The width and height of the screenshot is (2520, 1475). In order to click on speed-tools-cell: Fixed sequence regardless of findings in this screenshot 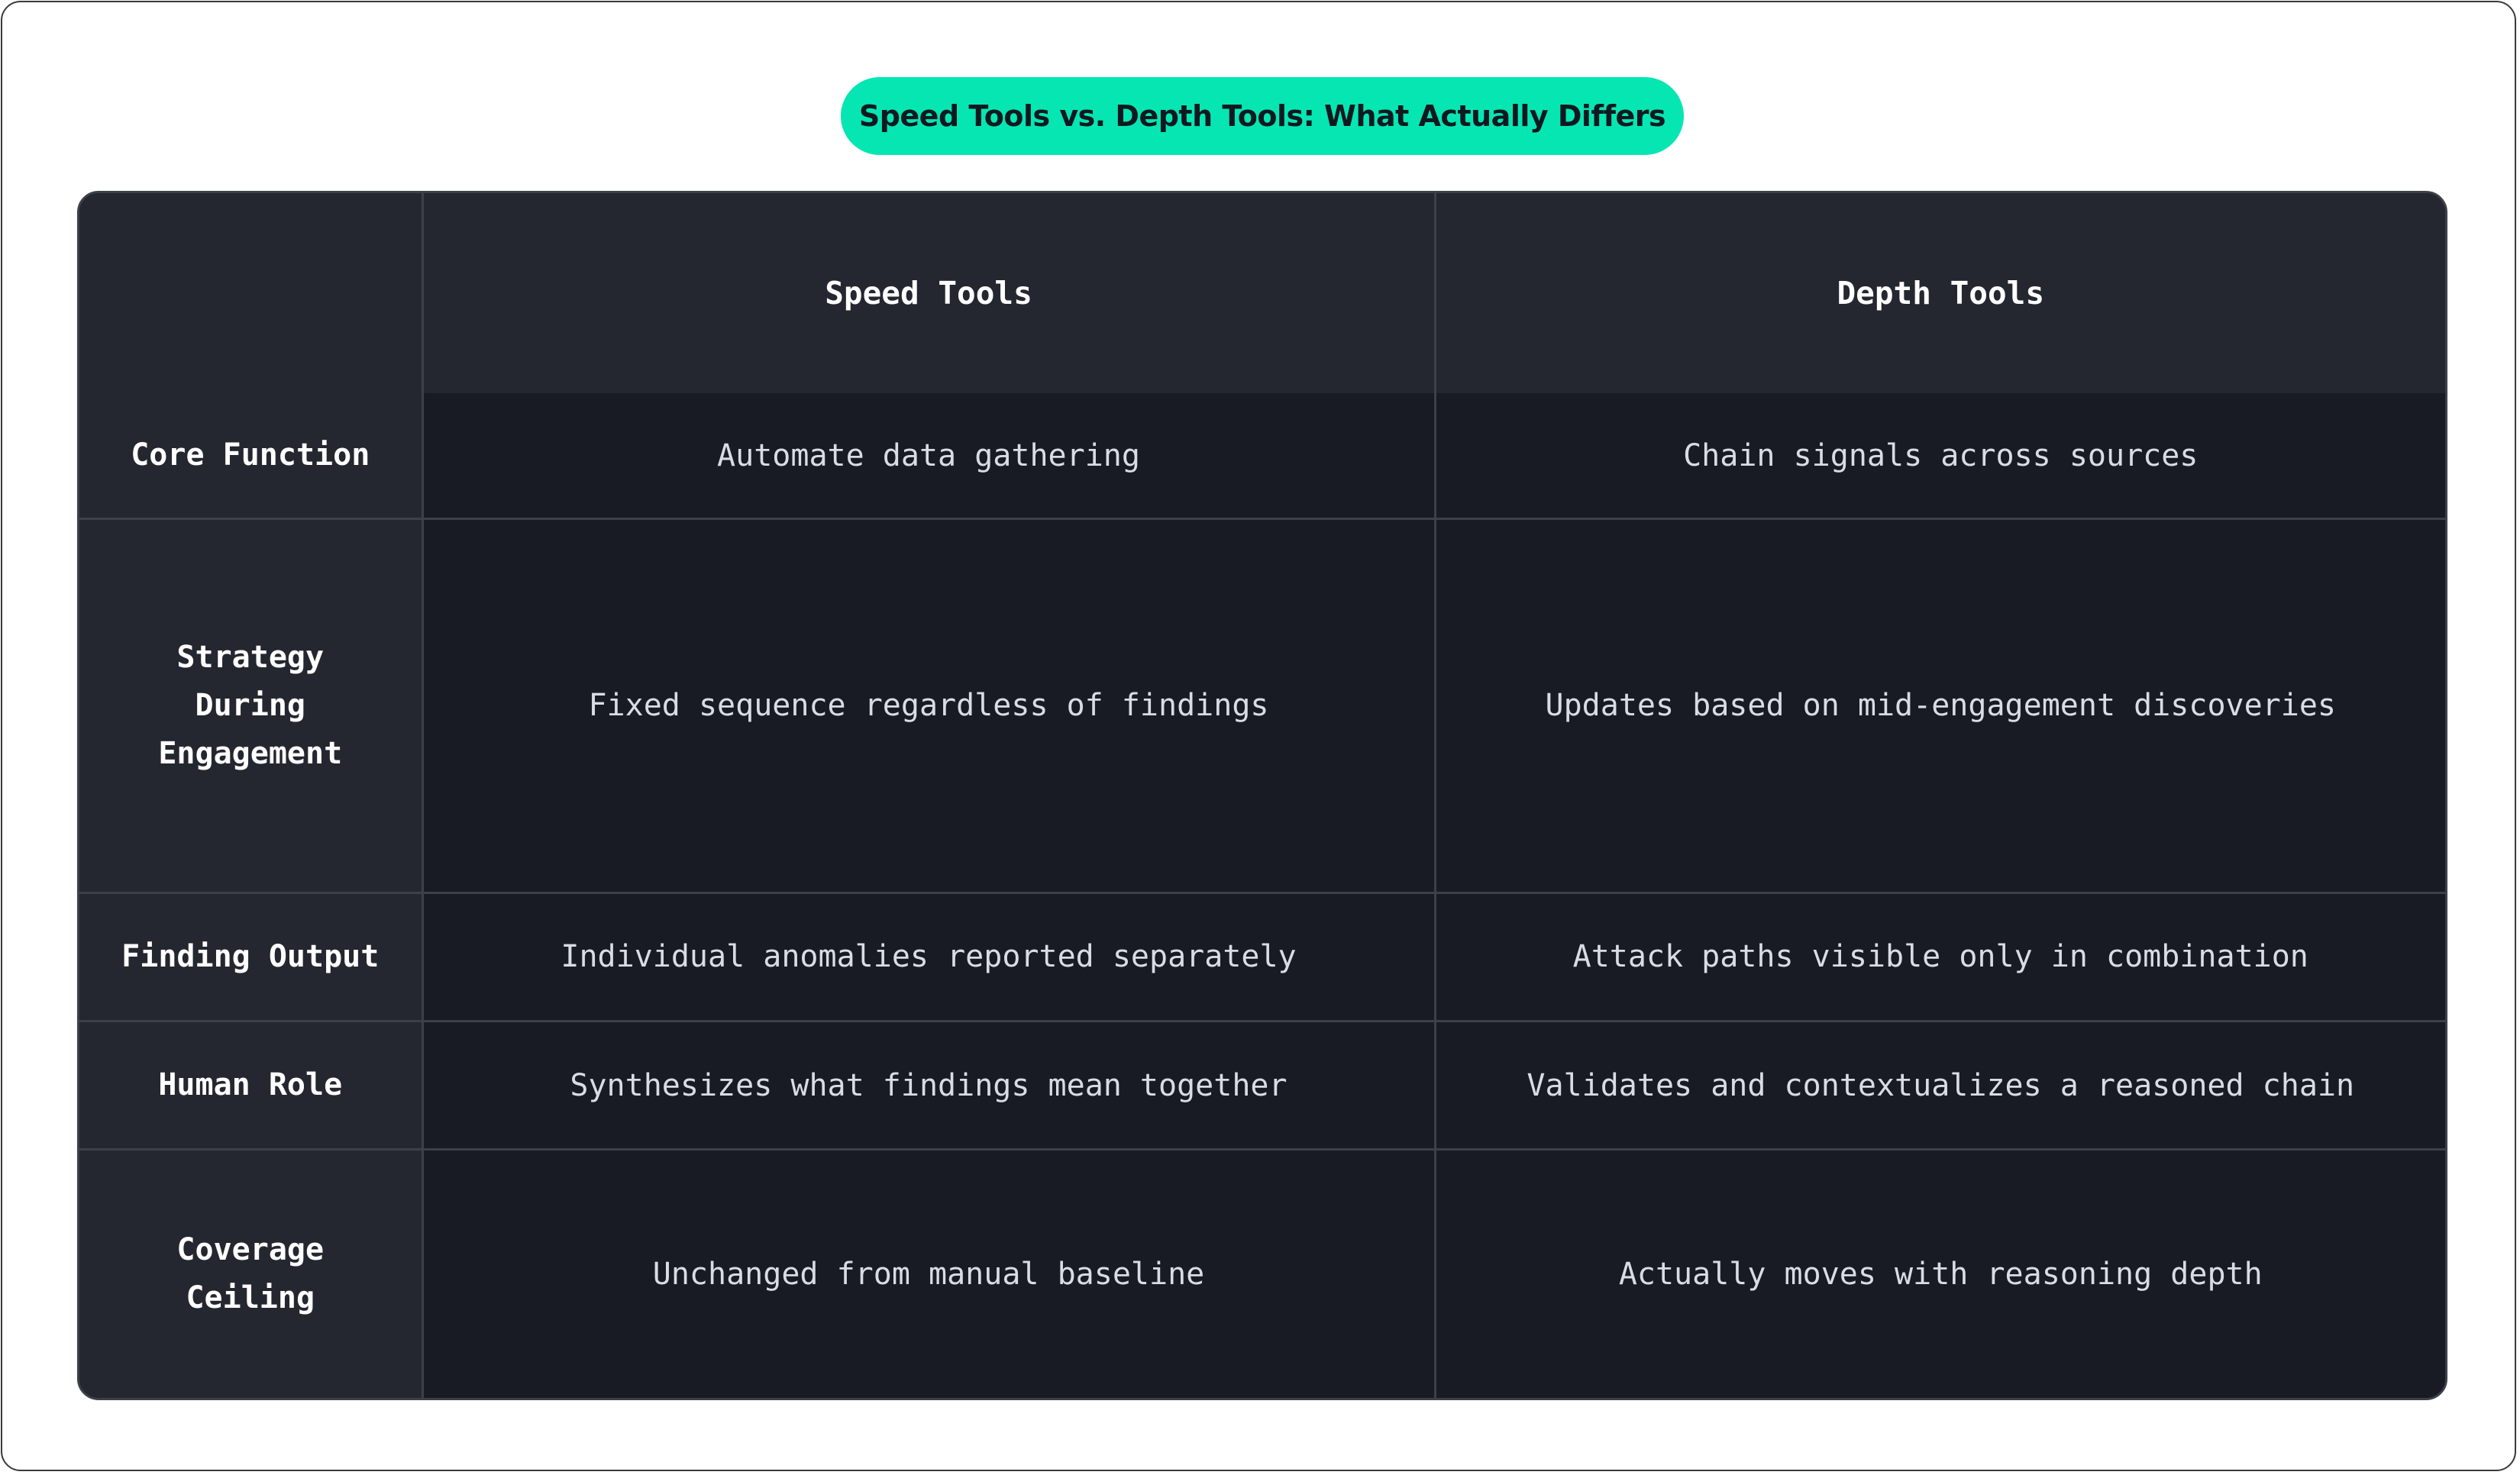, I will do `click(929, 706)`.